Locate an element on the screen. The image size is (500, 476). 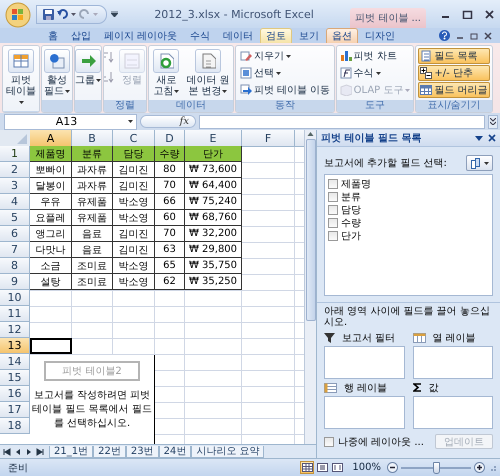
column-header: A is located at coordinates (51, 138).